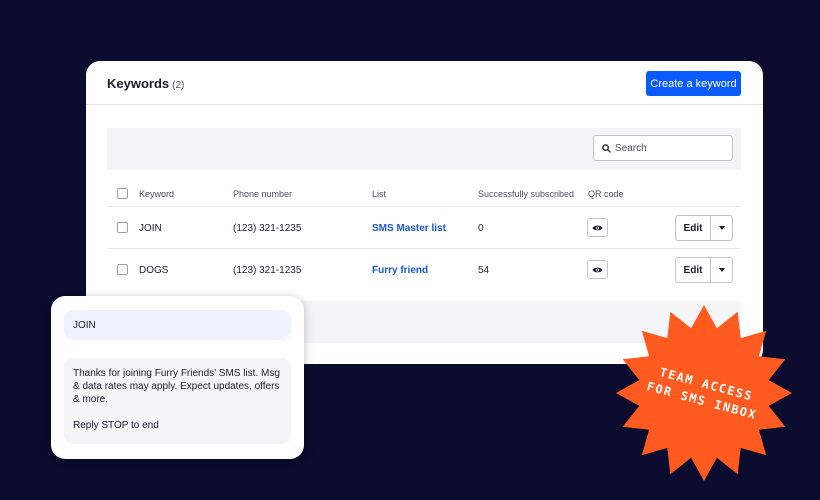 Image resolution: width=820 pixels, height=500 pixels. Describe the element at coordinates (262, 194) in the screenshot. I see `column-header-phone: Phone number` at that location.